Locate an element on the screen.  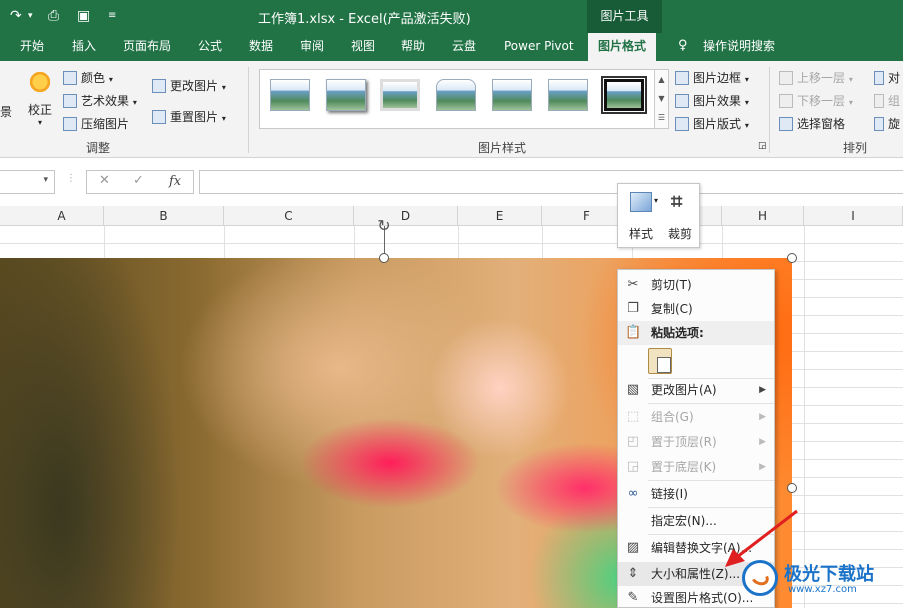
menu-item-label: 组合(G) is located at coordinates (672, 417).